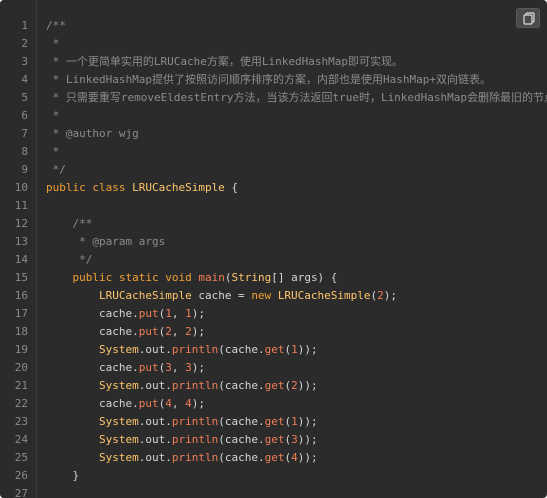 This screenshot has height=498, width=547. Describe the element at coordinates (106, 241) in the screenshot. I see `code-token: * @param args` at that location.